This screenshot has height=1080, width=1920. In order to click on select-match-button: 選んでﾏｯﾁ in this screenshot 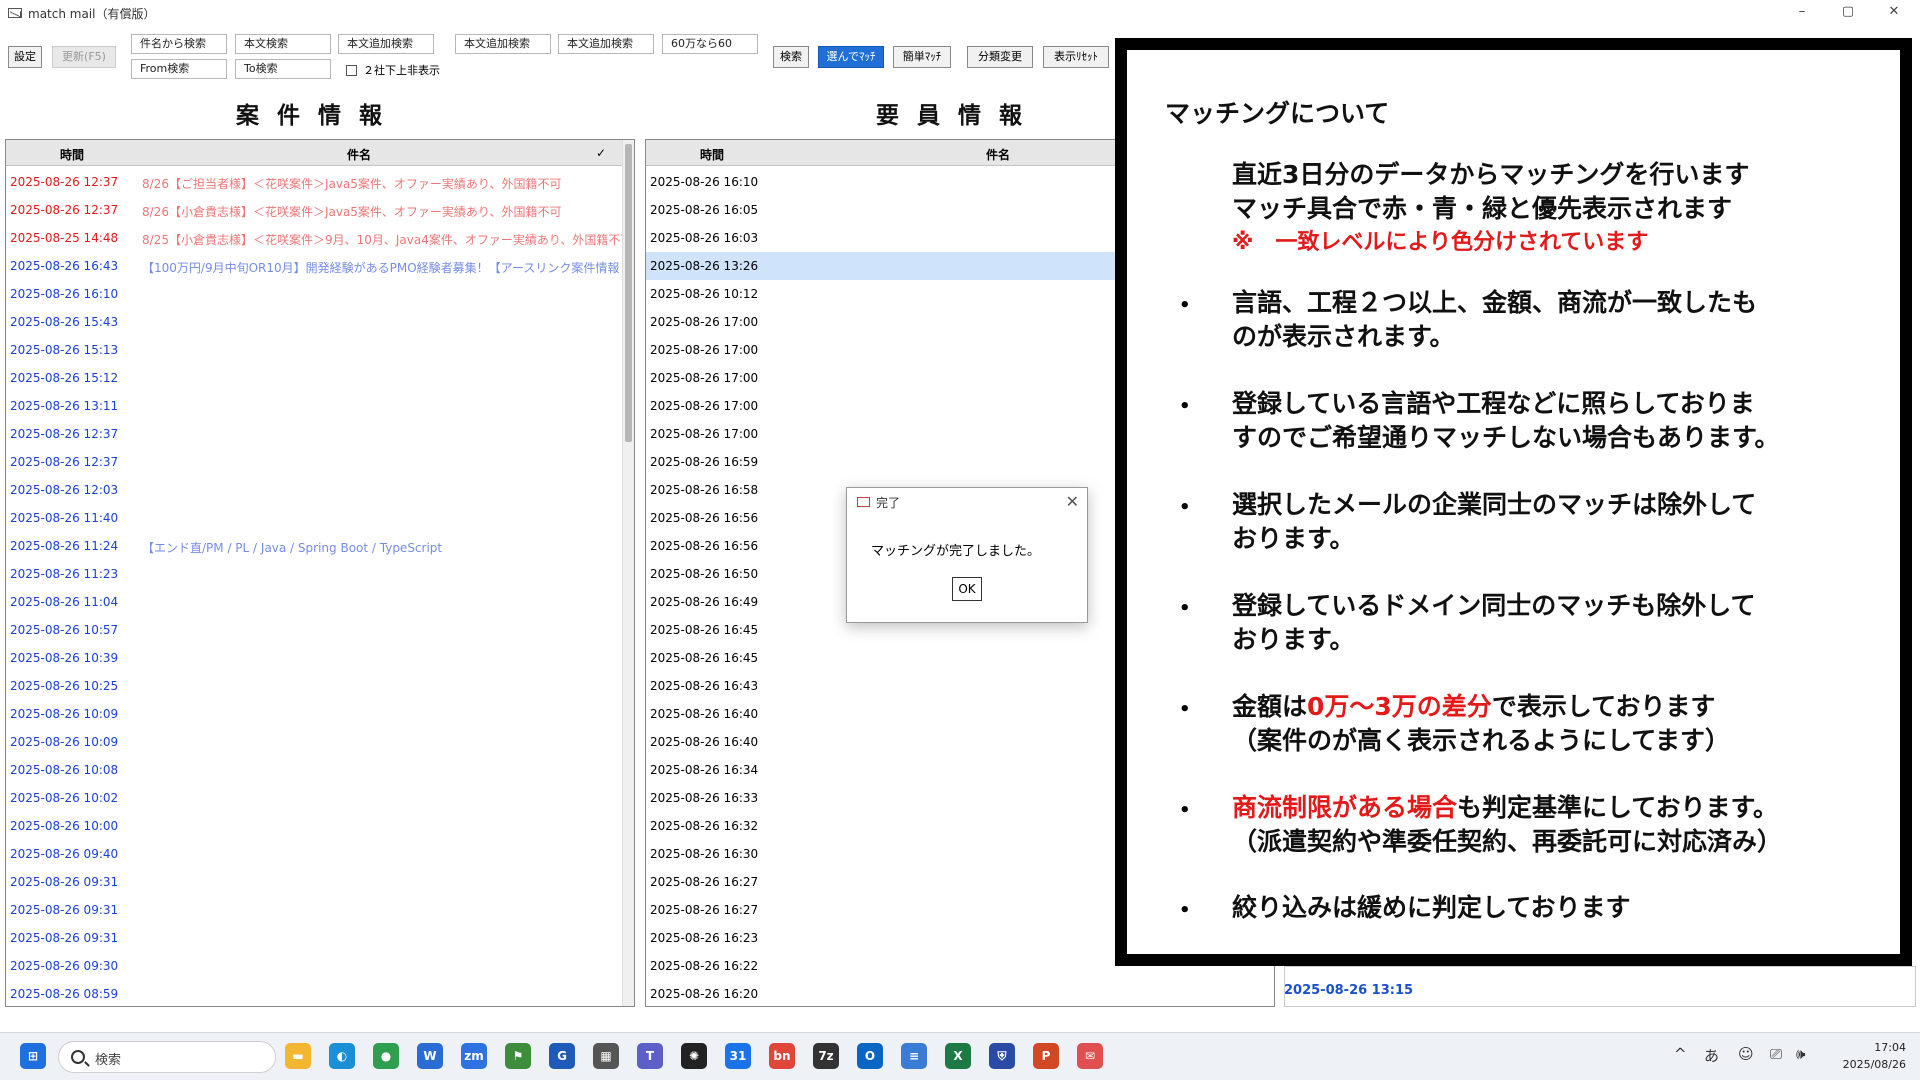, I will do `click(851, 57)`.